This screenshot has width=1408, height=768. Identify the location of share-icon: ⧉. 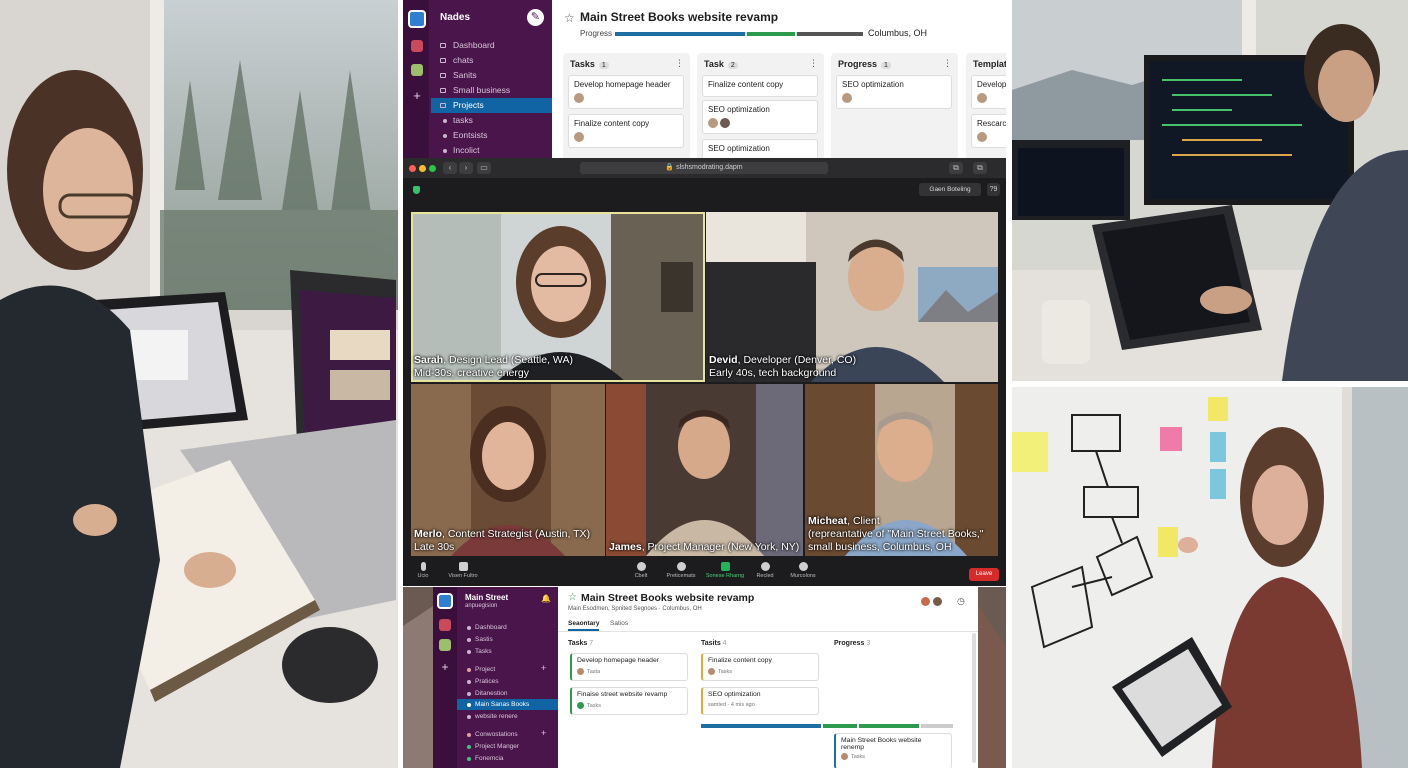
(956, 168).